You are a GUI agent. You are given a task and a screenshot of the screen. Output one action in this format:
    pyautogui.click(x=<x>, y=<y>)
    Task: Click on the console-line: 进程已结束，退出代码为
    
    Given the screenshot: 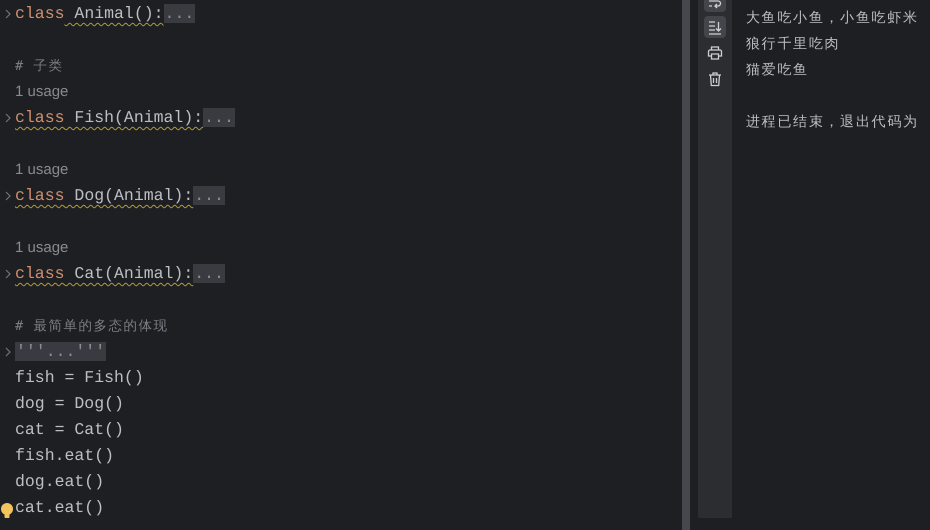 What is the action you would take?
    pyautogui.click(x=833, y=122)
    